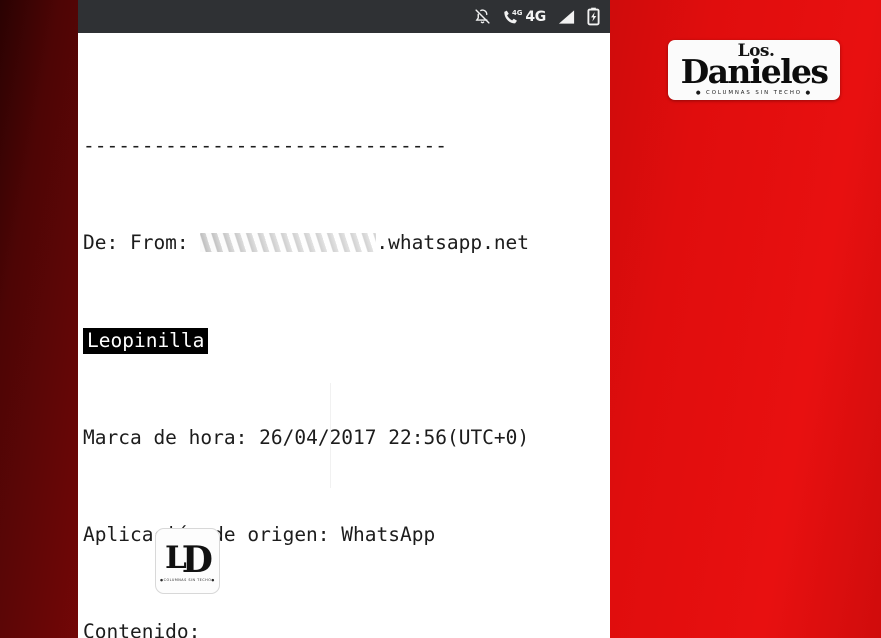 The width and height of the screenshot is (881, 638). What do you see at coordinates (754, 93) in the screenshot?
I see `logo-subtitle: ● COLUMNAS SIN TECHO ●` at bounding box center [754, 93].